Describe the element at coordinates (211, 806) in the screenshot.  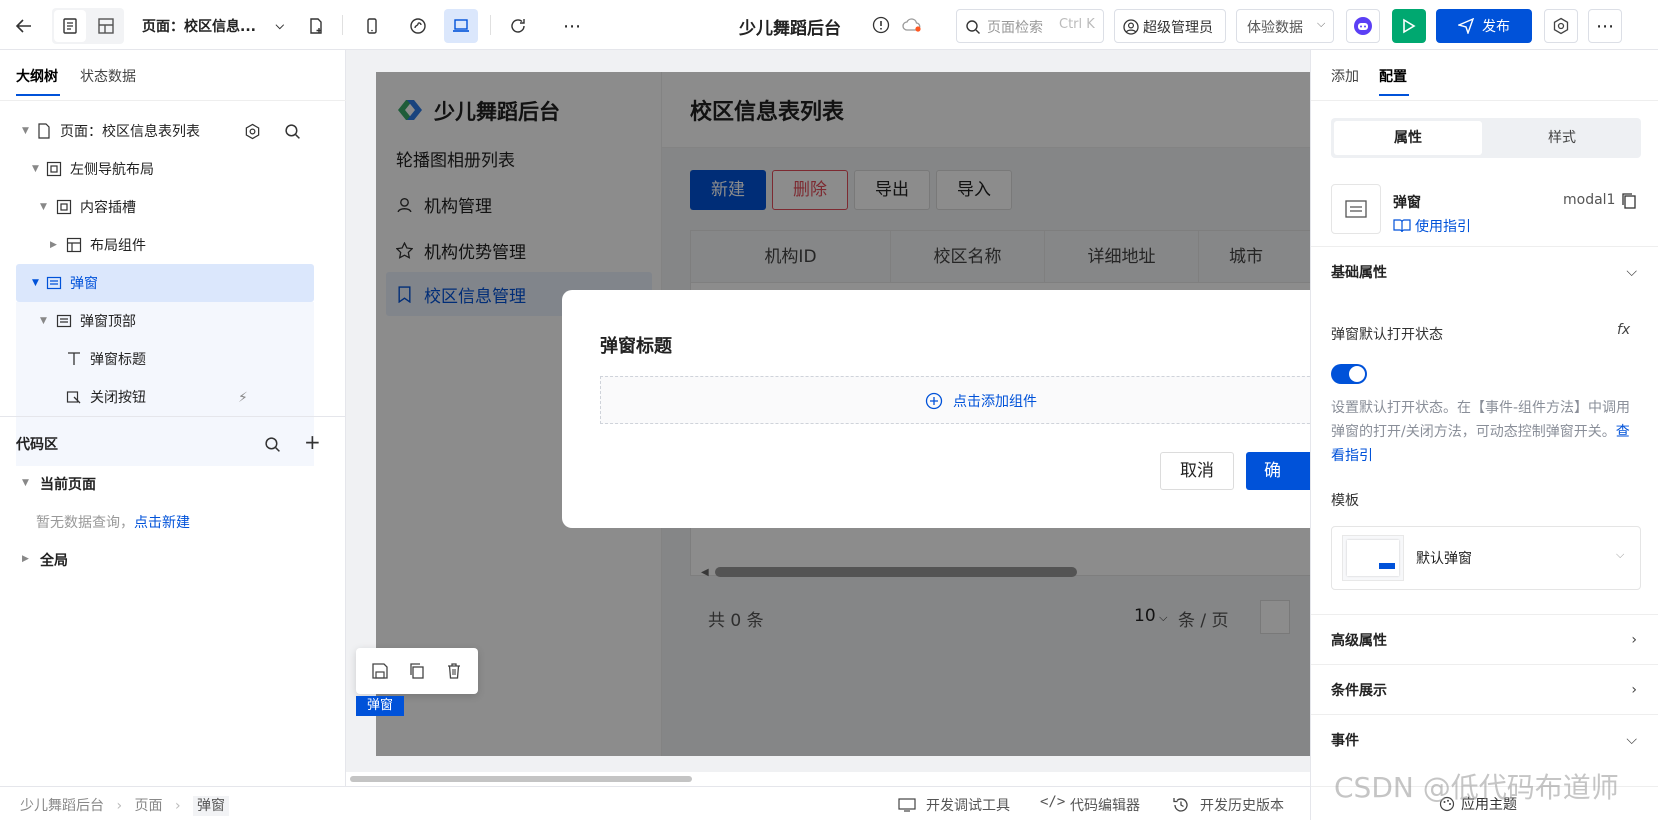
I see `breadcrumb-item-current: 弹窗` at that location.